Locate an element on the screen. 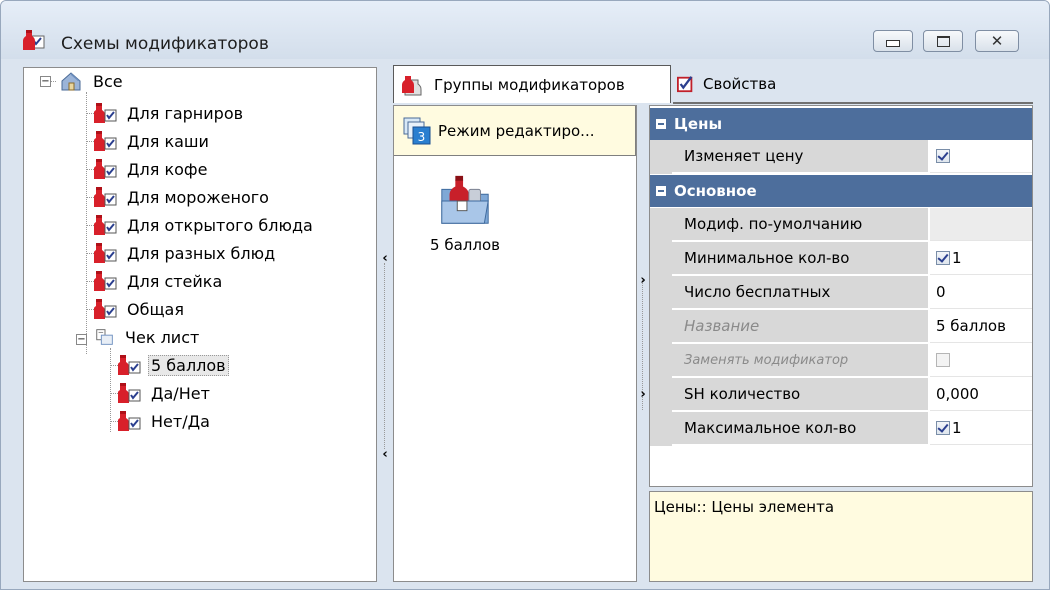 Image resolution: width=1050 pixels, height=590 pixels. property-row: Заменять модификатор is located at coordinates (841, 361).